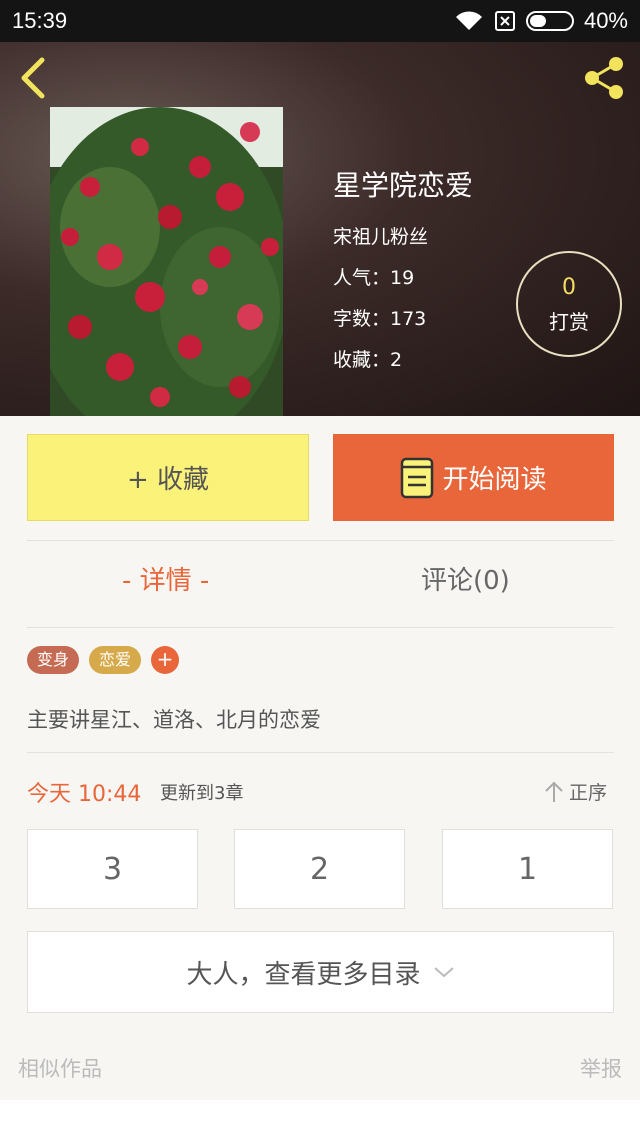  I want to click on reward-count: 0, so click(569, 287).